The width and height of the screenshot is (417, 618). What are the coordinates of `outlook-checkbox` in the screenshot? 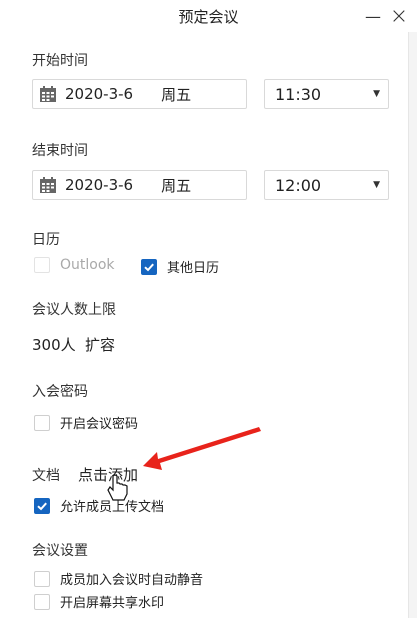 It's located at (42, 265).